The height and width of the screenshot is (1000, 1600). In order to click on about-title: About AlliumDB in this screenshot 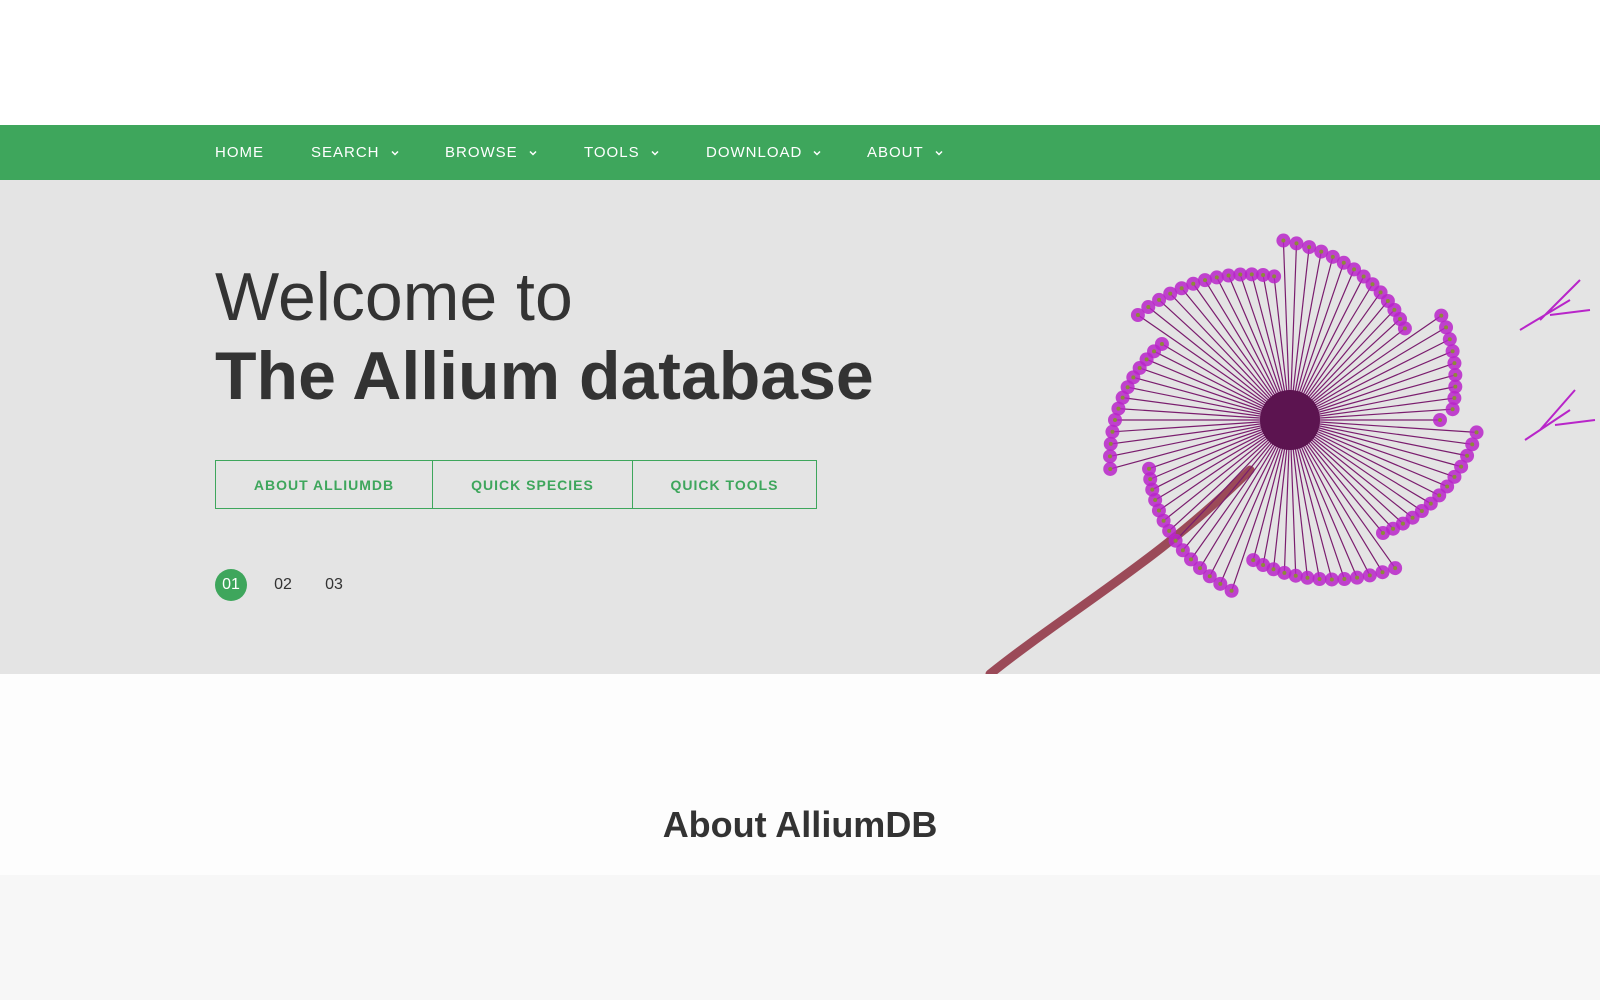, I will do `click(800, 824)`.